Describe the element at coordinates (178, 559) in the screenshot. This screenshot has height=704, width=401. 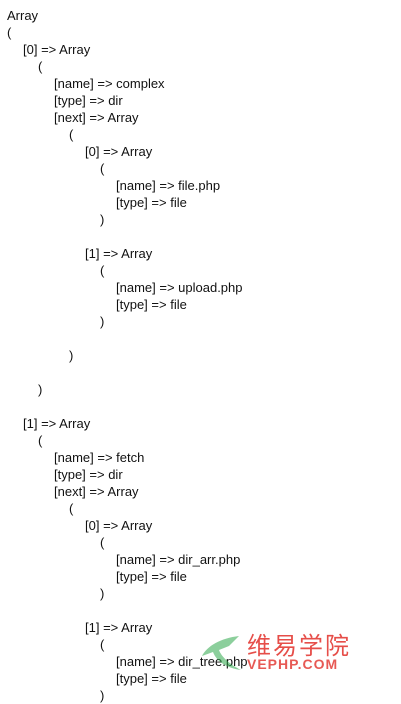
I see `output-line: [name] => dir_arr.php` at that location.